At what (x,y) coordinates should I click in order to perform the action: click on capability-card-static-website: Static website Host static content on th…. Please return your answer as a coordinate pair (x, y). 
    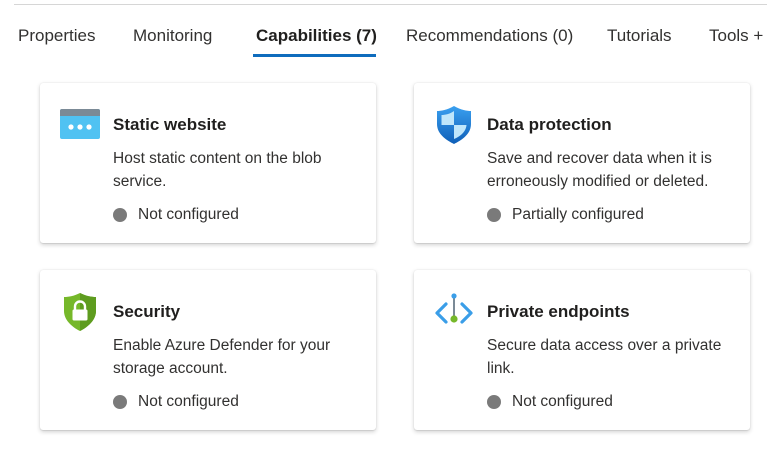
    Looking at the image, I should click on (208, 163).